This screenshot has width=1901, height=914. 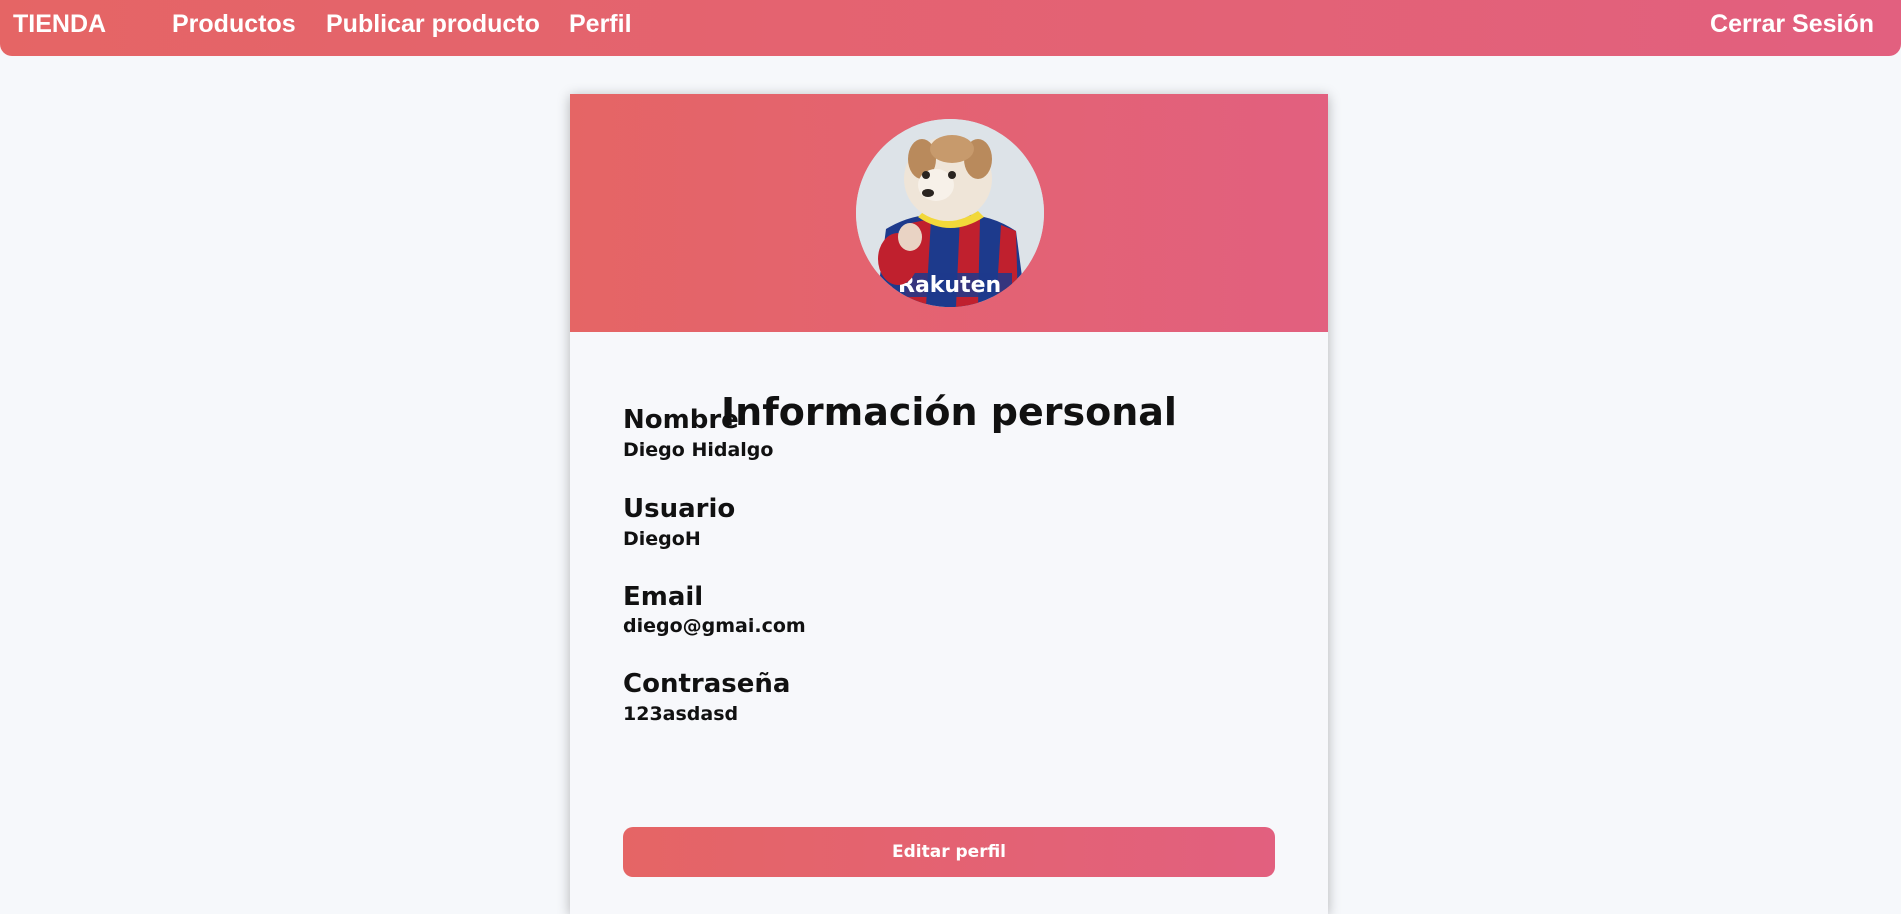 I want to click on nav-link-publicar-producto: Publicar producto, so click(x=433, y=24).